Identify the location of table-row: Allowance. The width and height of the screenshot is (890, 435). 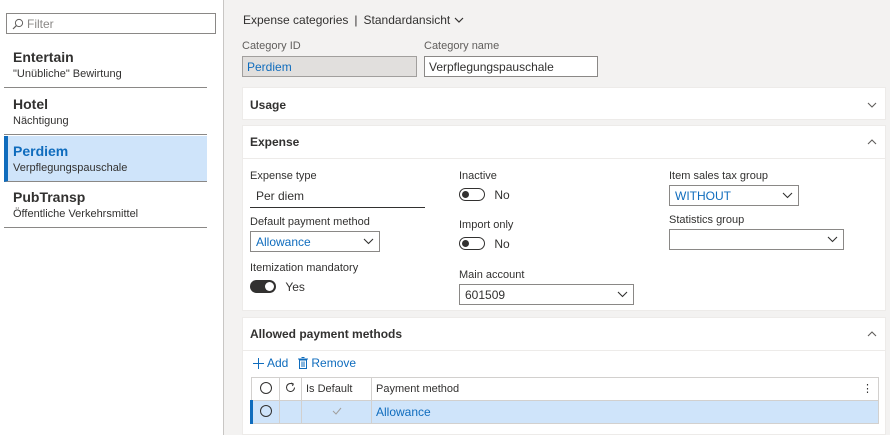
(564, 412).